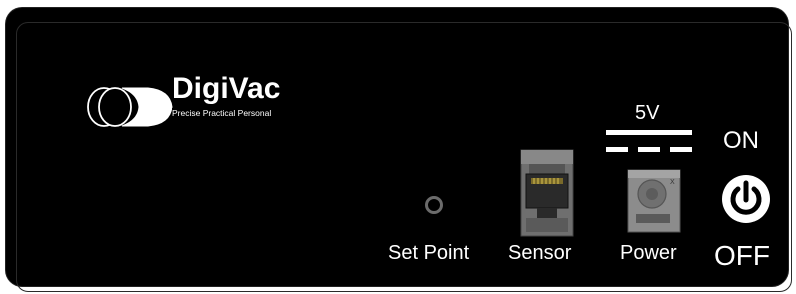 The width and height of the screenshot is (796, 294). Describe the element at coordinates (130, 107) in the screenshot. I see `digivac-ellipse-logo-icon` at that location.